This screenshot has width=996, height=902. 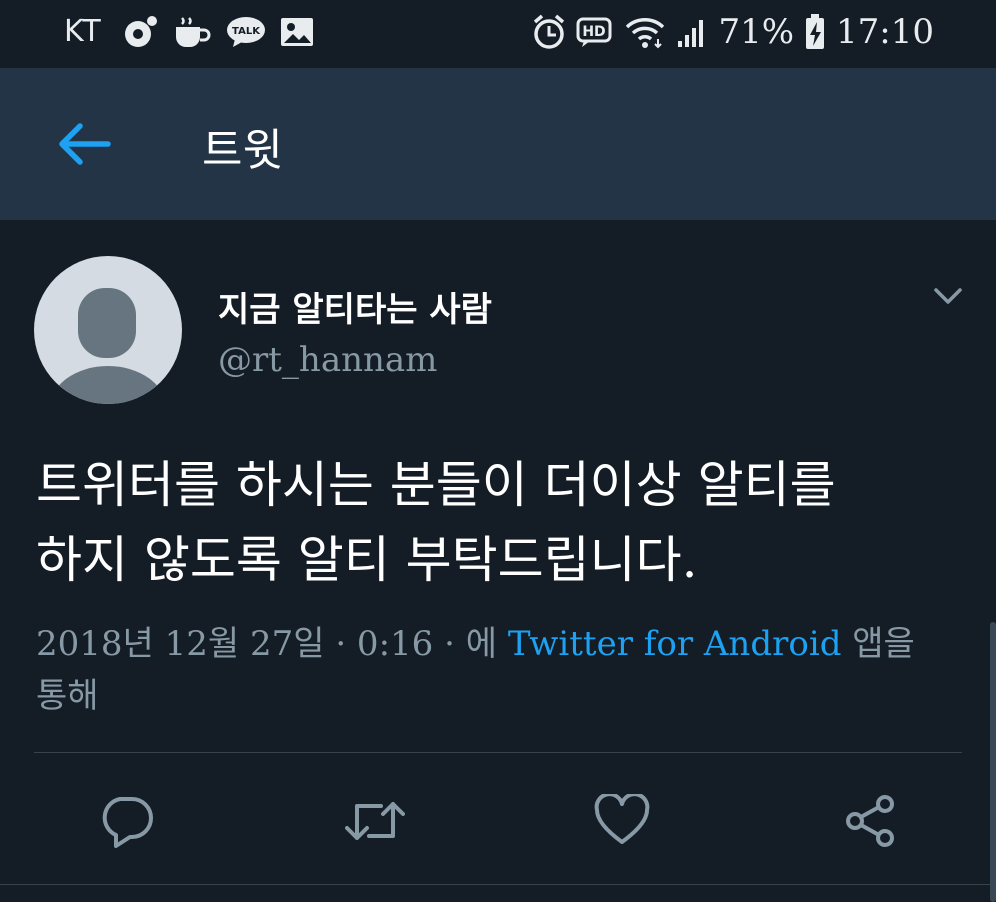 I want to click on arrow-left-icon, so click(x=85, y=144).